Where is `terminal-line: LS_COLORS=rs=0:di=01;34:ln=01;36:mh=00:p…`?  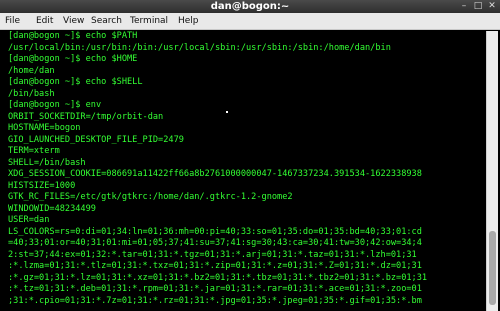
terminal-line: LS_COLORS=rs=0:di=01;34:ln=01;36:mh=00:p… is located at coordinates (215, 231).